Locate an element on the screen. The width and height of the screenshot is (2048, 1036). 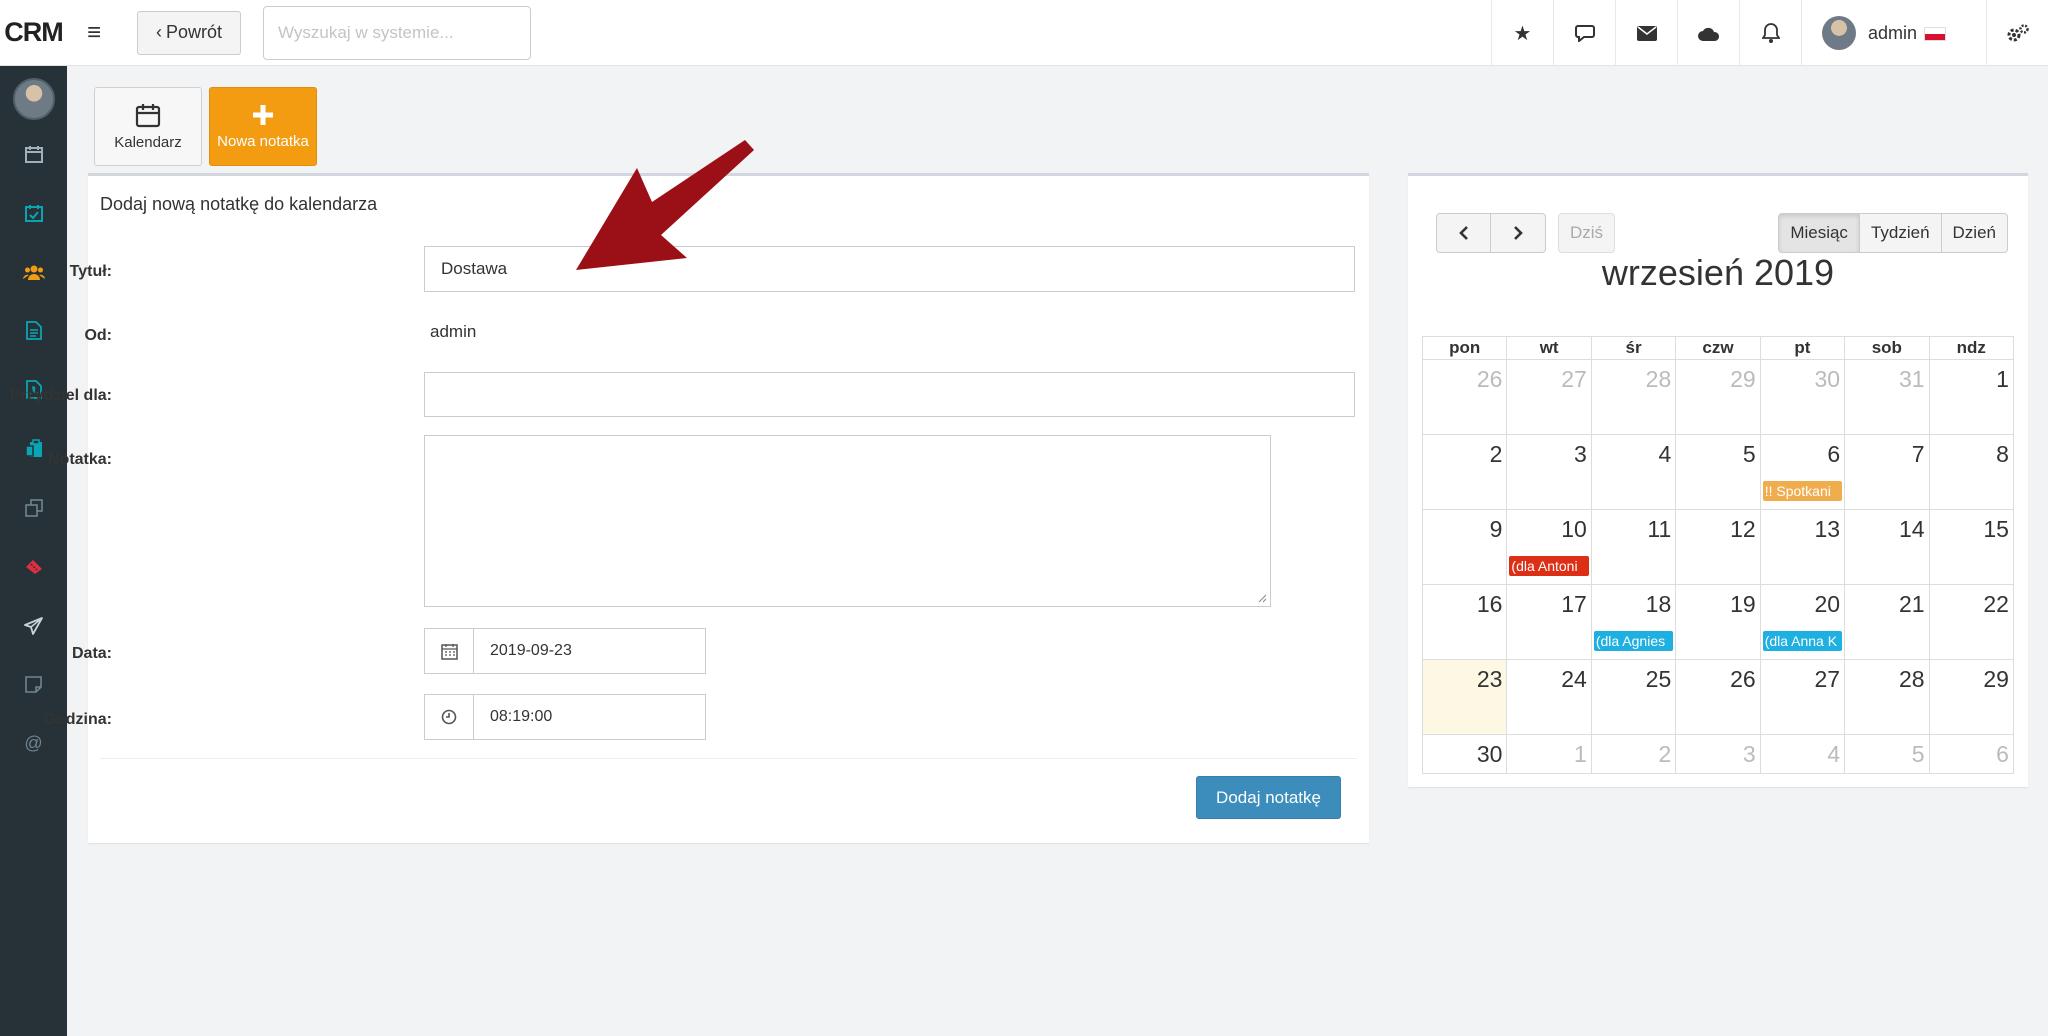
app-logo: CRM is located at coordinates (33, 33).